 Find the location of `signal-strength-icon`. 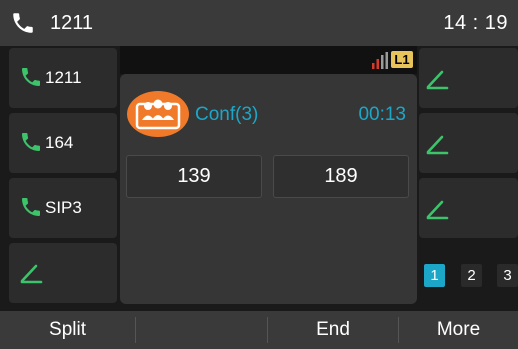

signal-strength-icon is located at coordinates (380, 60).